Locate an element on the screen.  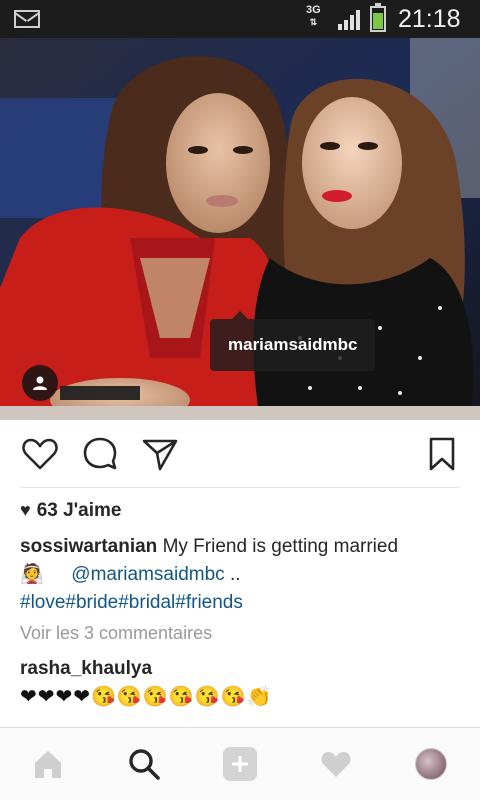
search-icon is located at coordinates (144, 764).